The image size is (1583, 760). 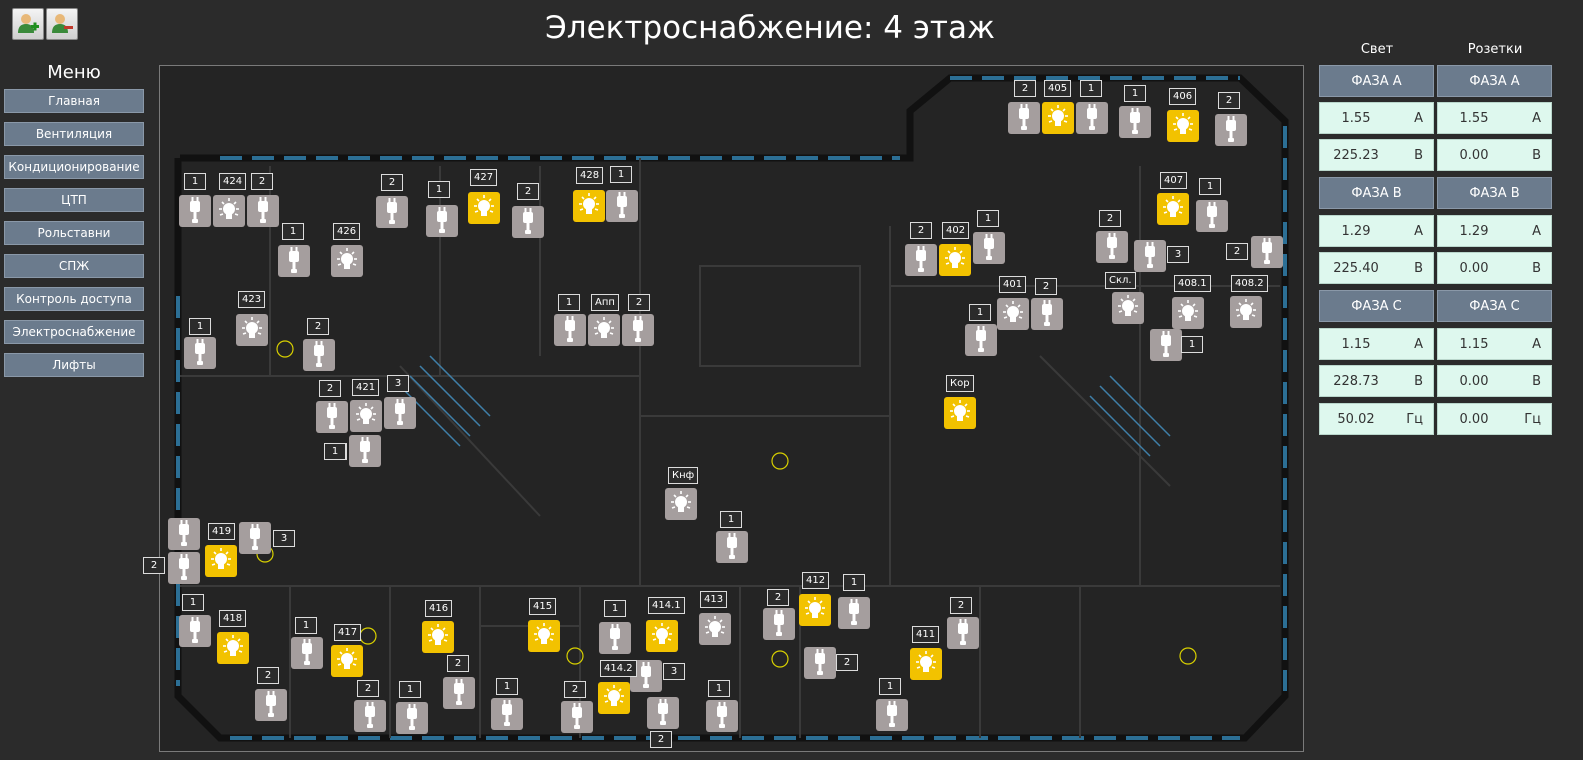 I want to click on menu-item-elevators: Лифты, so click(x=74, y=365).